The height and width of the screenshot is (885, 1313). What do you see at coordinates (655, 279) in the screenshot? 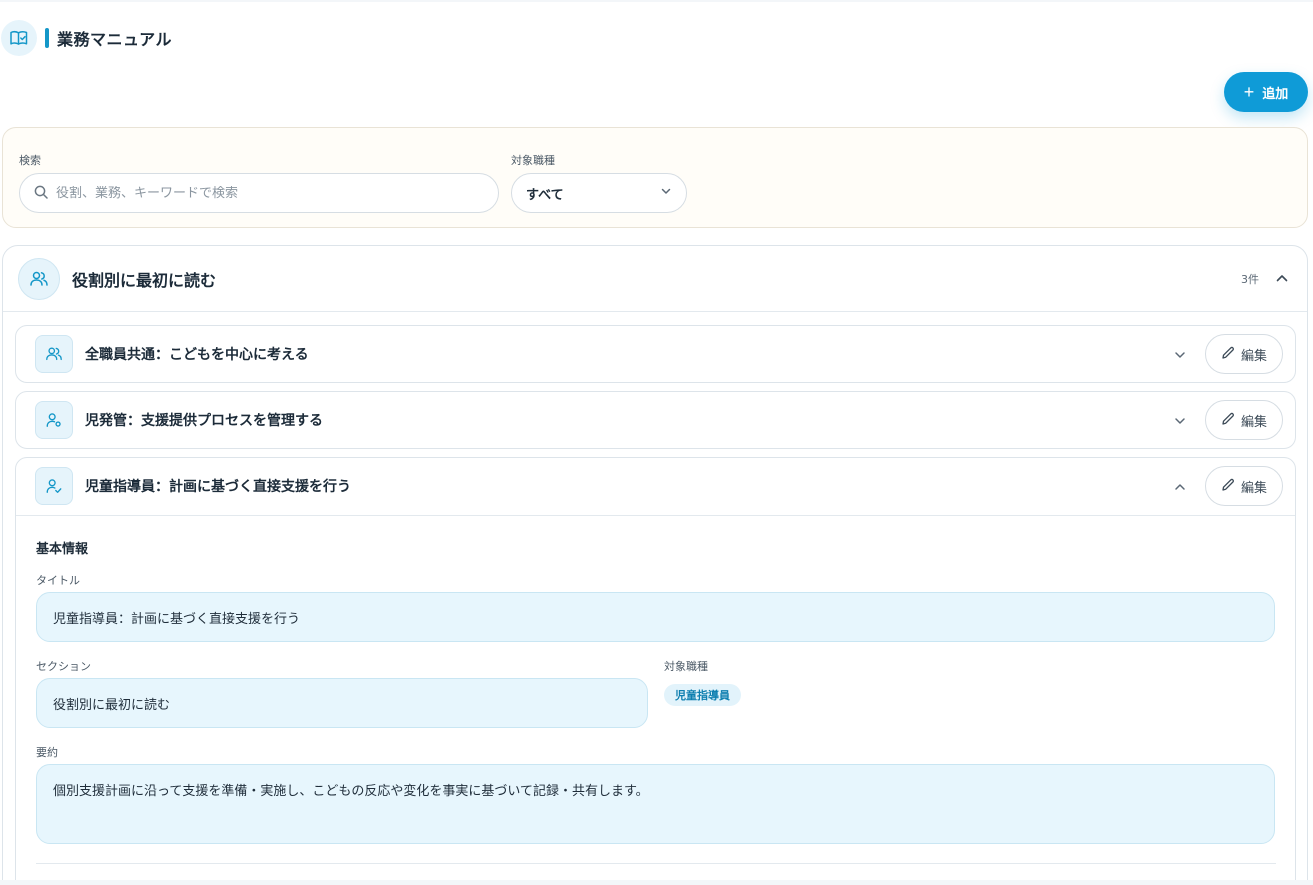
I see `section-header: 役割別に最初に読む` at bounding box center [655, 279].